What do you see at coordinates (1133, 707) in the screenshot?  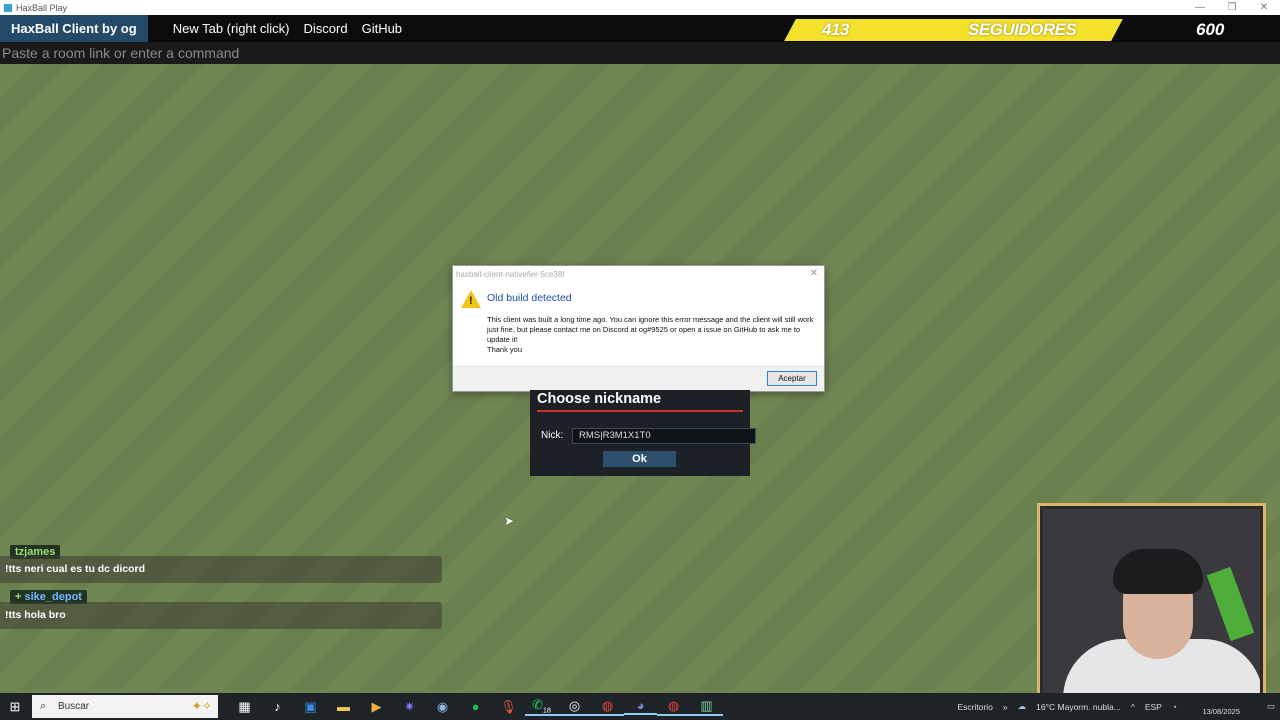 I see `tray-chevron-icon: ^` at bounding box center [1133, 707].